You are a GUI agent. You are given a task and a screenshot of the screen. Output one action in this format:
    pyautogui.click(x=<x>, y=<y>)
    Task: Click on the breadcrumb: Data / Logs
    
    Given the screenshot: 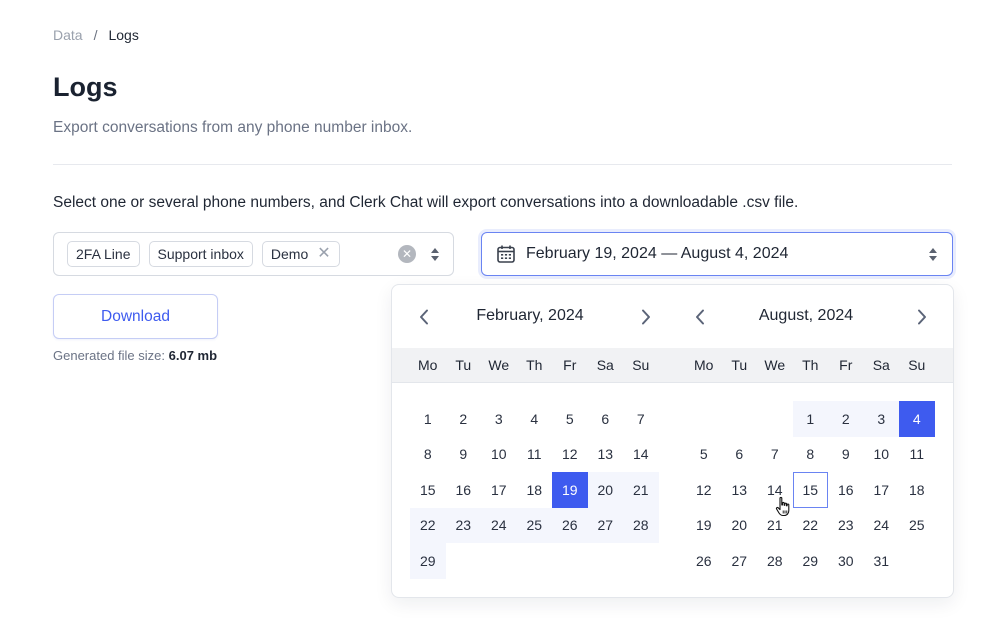 What is the action you would take?
    pyautogui.click(x=96, y=35)
    